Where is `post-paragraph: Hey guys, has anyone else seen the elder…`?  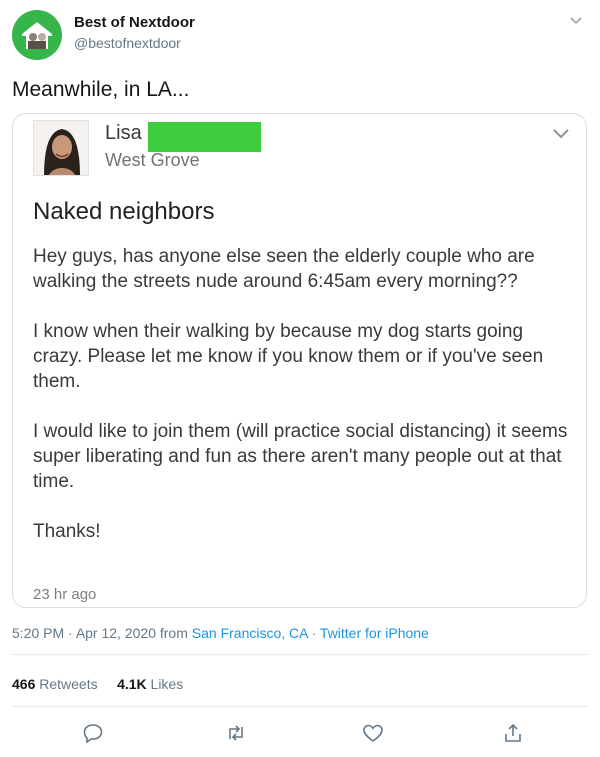
post-paragraph: Hey guys, has anyone else seen the elder… is located at coordinates (284, 269).